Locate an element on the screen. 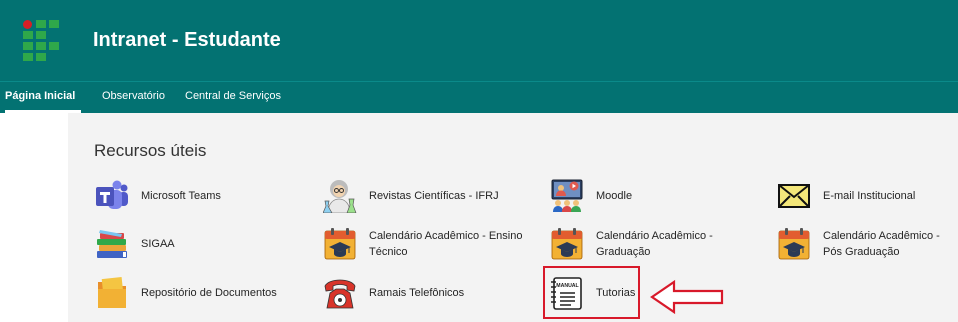  nav-item-central-de-servicos: Central de Serviços is located at coordinates (233, 96).